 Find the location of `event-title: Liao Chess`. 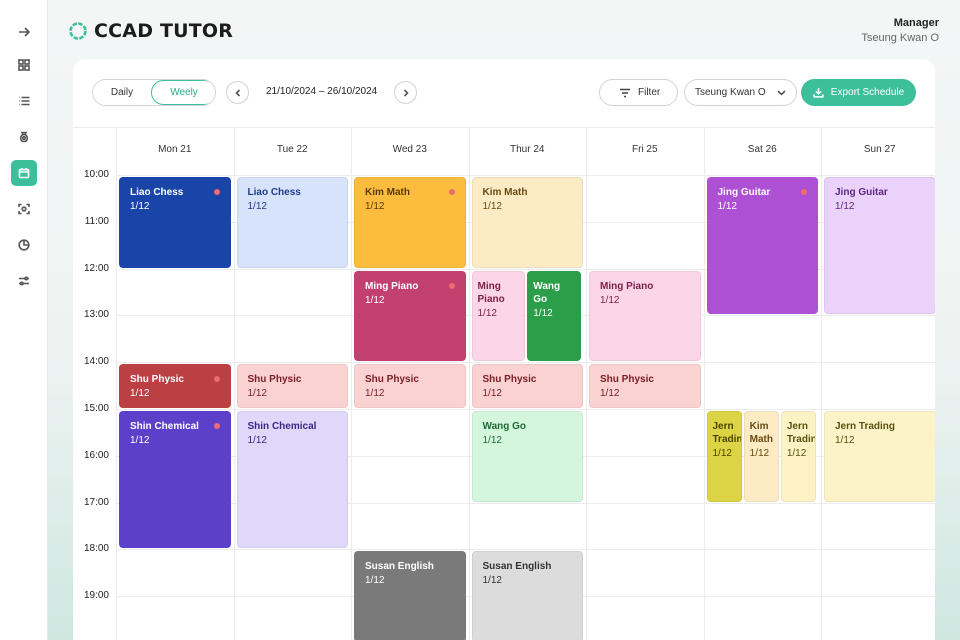

event-title: Liao Chess is located at coordinates (274, 192).